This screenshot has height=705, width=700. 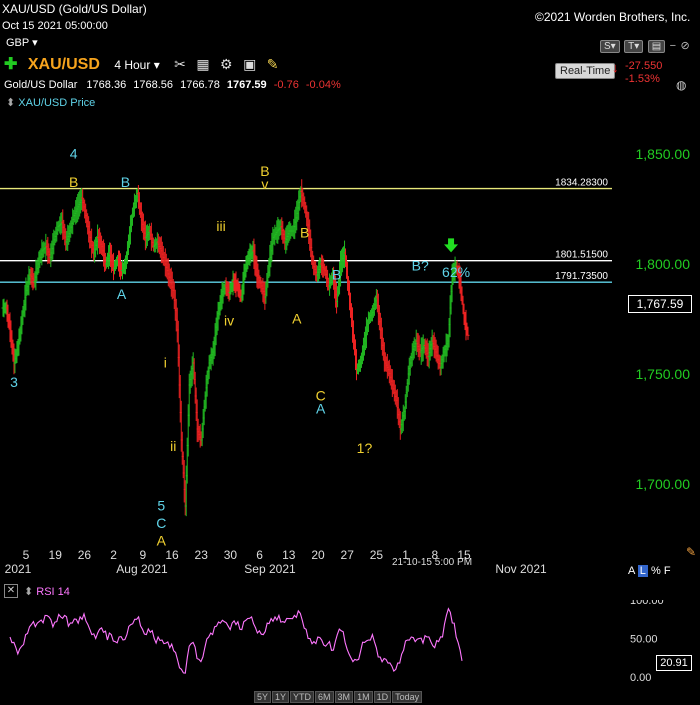 What do you see at coordinates (656, 571) in the screenshot?
I see `axis-pct-toggle: %` at bounding box center [656, 571].